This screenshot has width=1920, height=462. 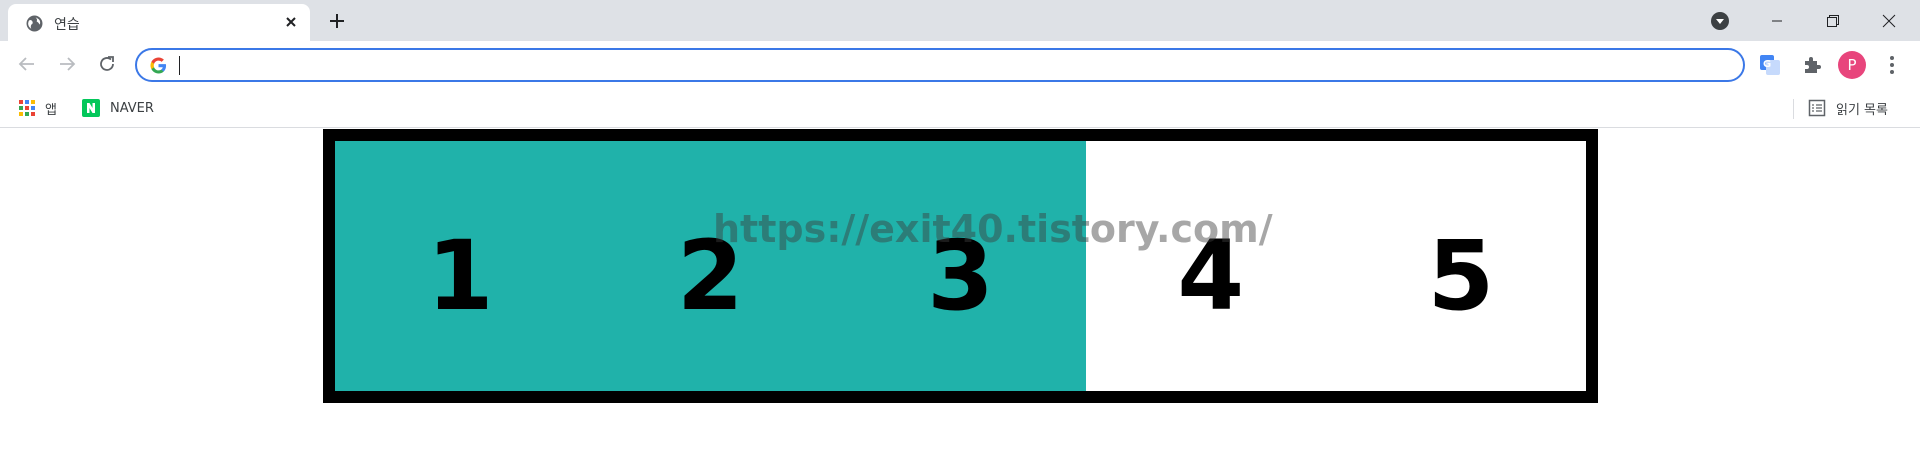 I want to click on restore-icon, so click(x=1833, y=20).